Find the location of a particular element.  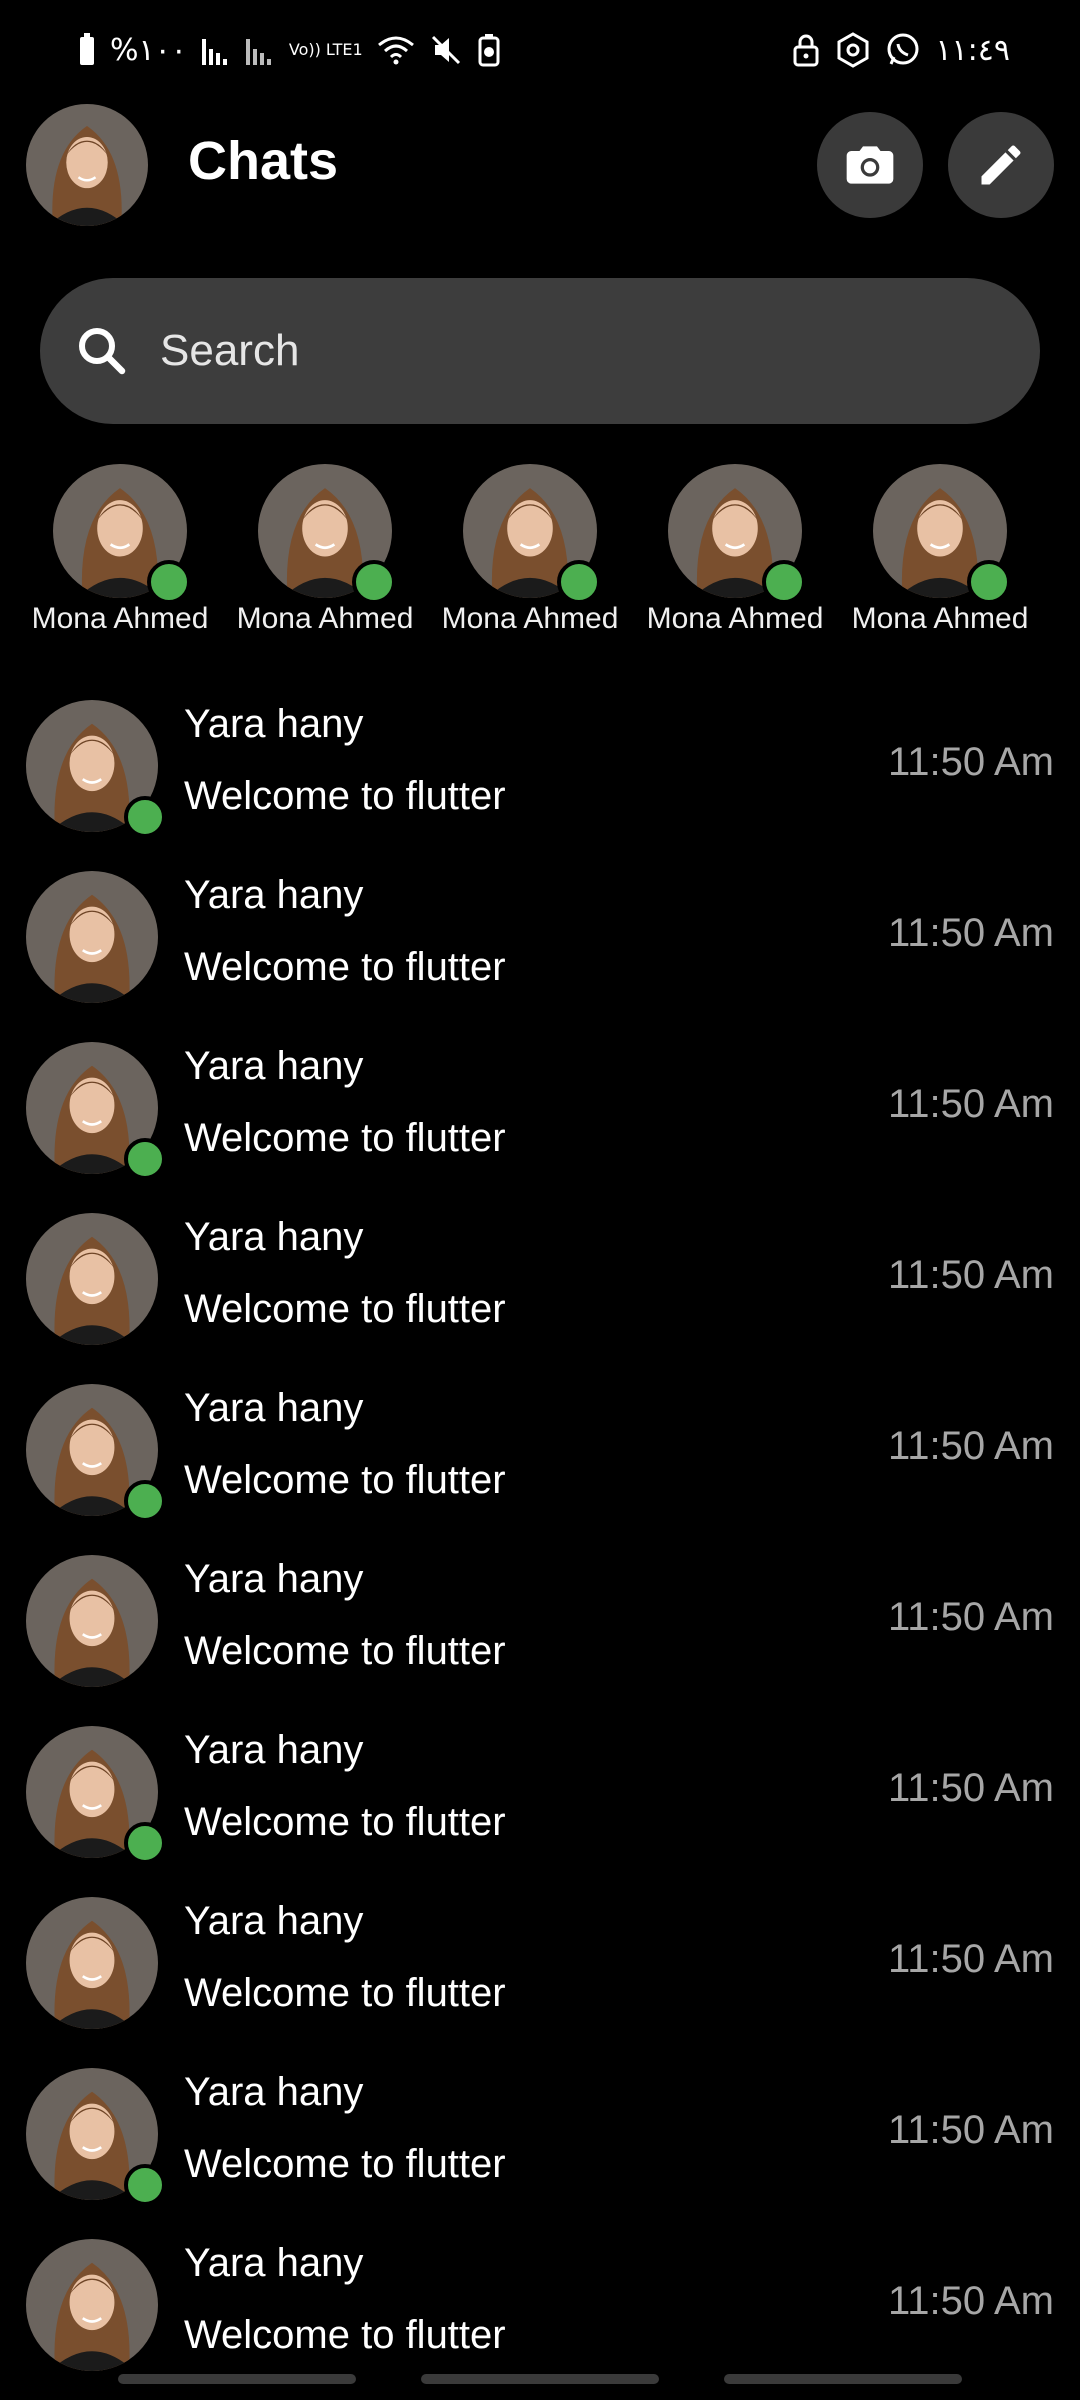

nav-handle-center is located at coordinates (540, 2379).